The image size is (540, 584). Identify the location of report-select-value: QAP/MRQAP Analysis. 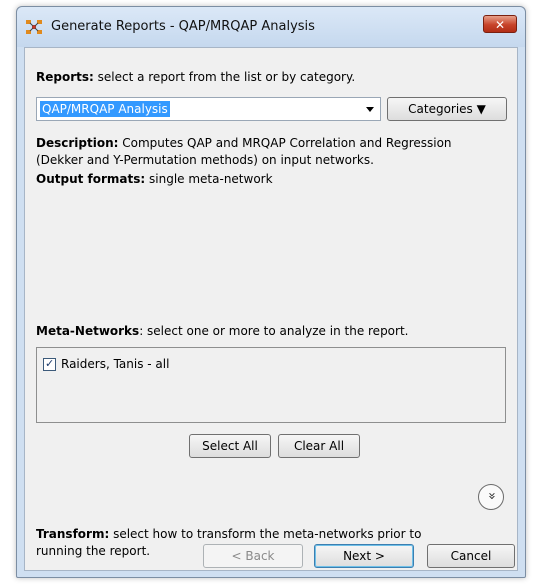
(105, 109).